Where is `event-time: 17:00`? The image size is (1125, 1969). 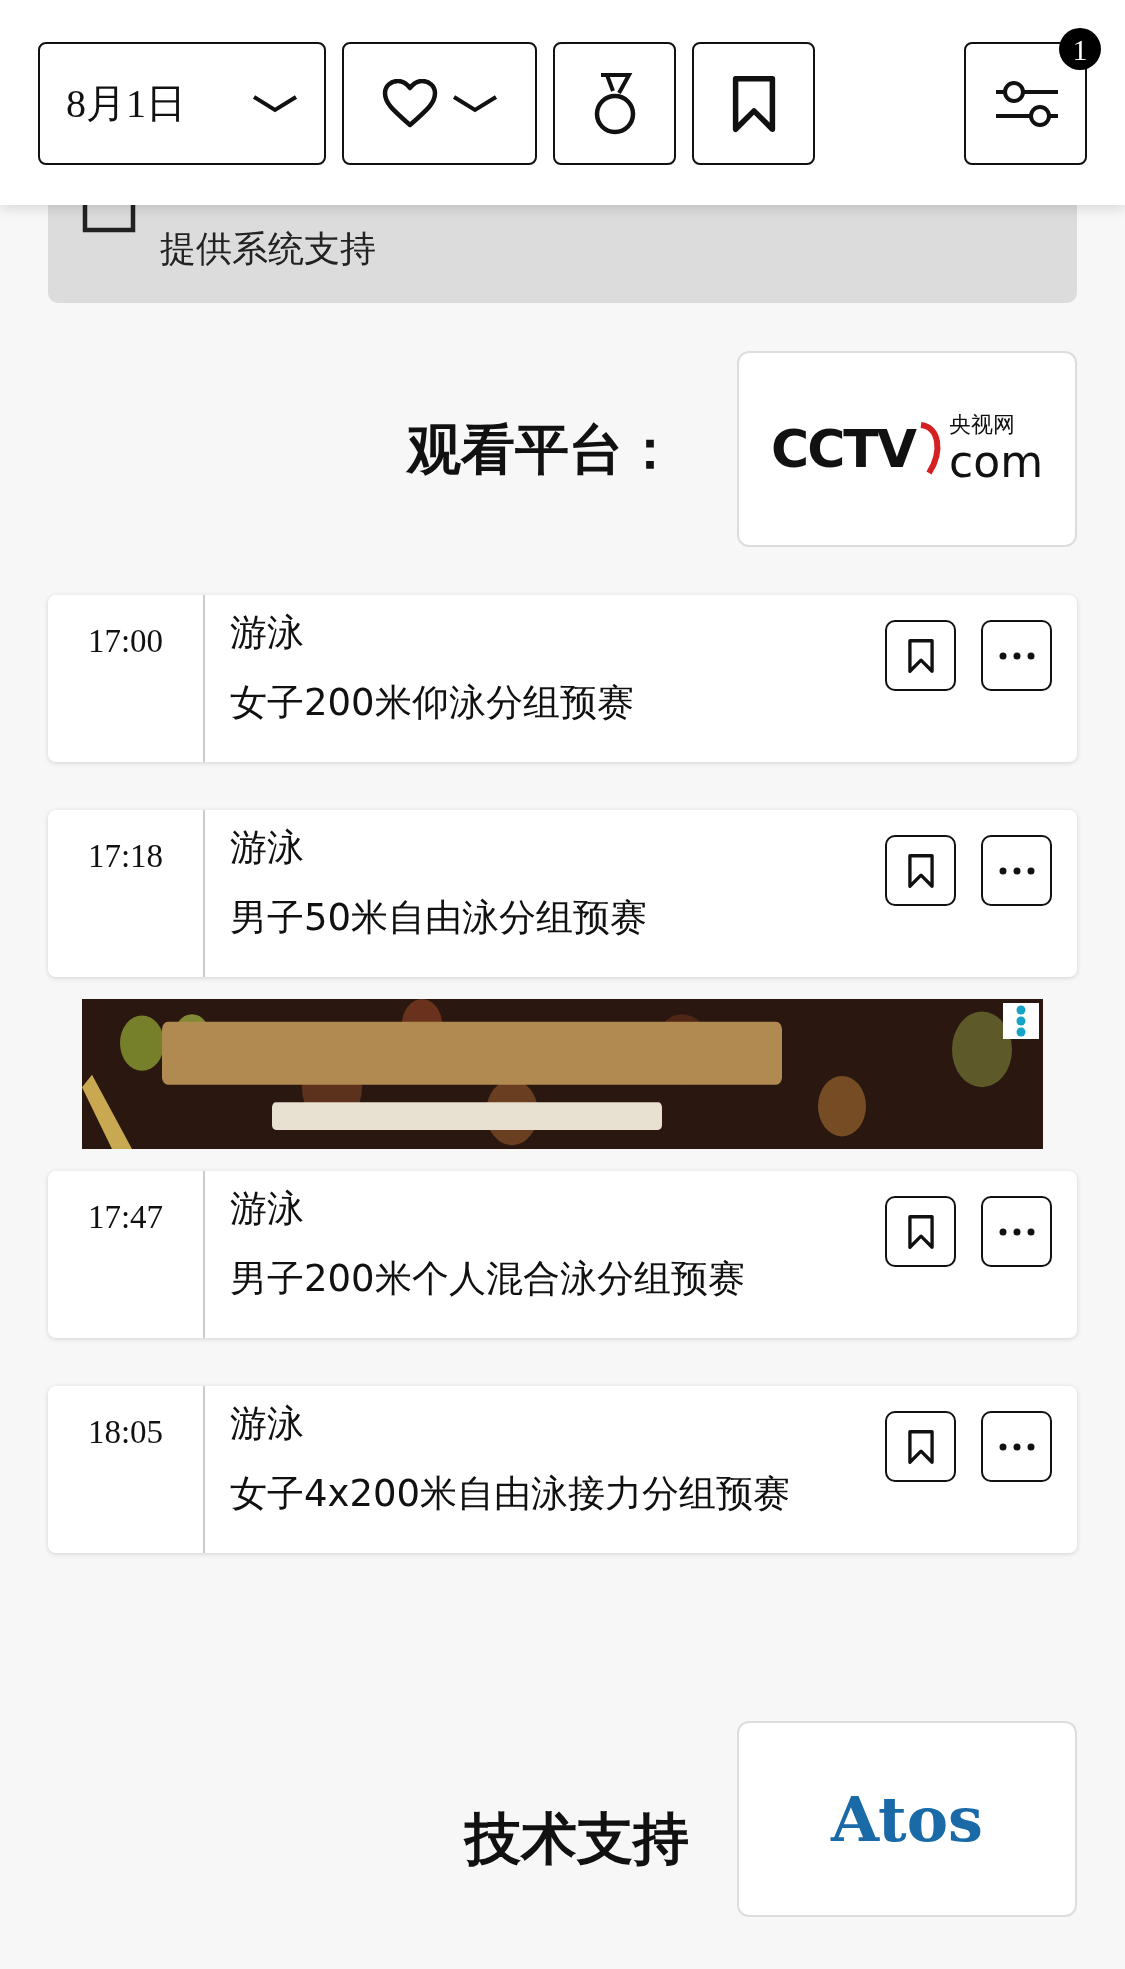 event-time: 17:00 is located at coordinates (126, 678).